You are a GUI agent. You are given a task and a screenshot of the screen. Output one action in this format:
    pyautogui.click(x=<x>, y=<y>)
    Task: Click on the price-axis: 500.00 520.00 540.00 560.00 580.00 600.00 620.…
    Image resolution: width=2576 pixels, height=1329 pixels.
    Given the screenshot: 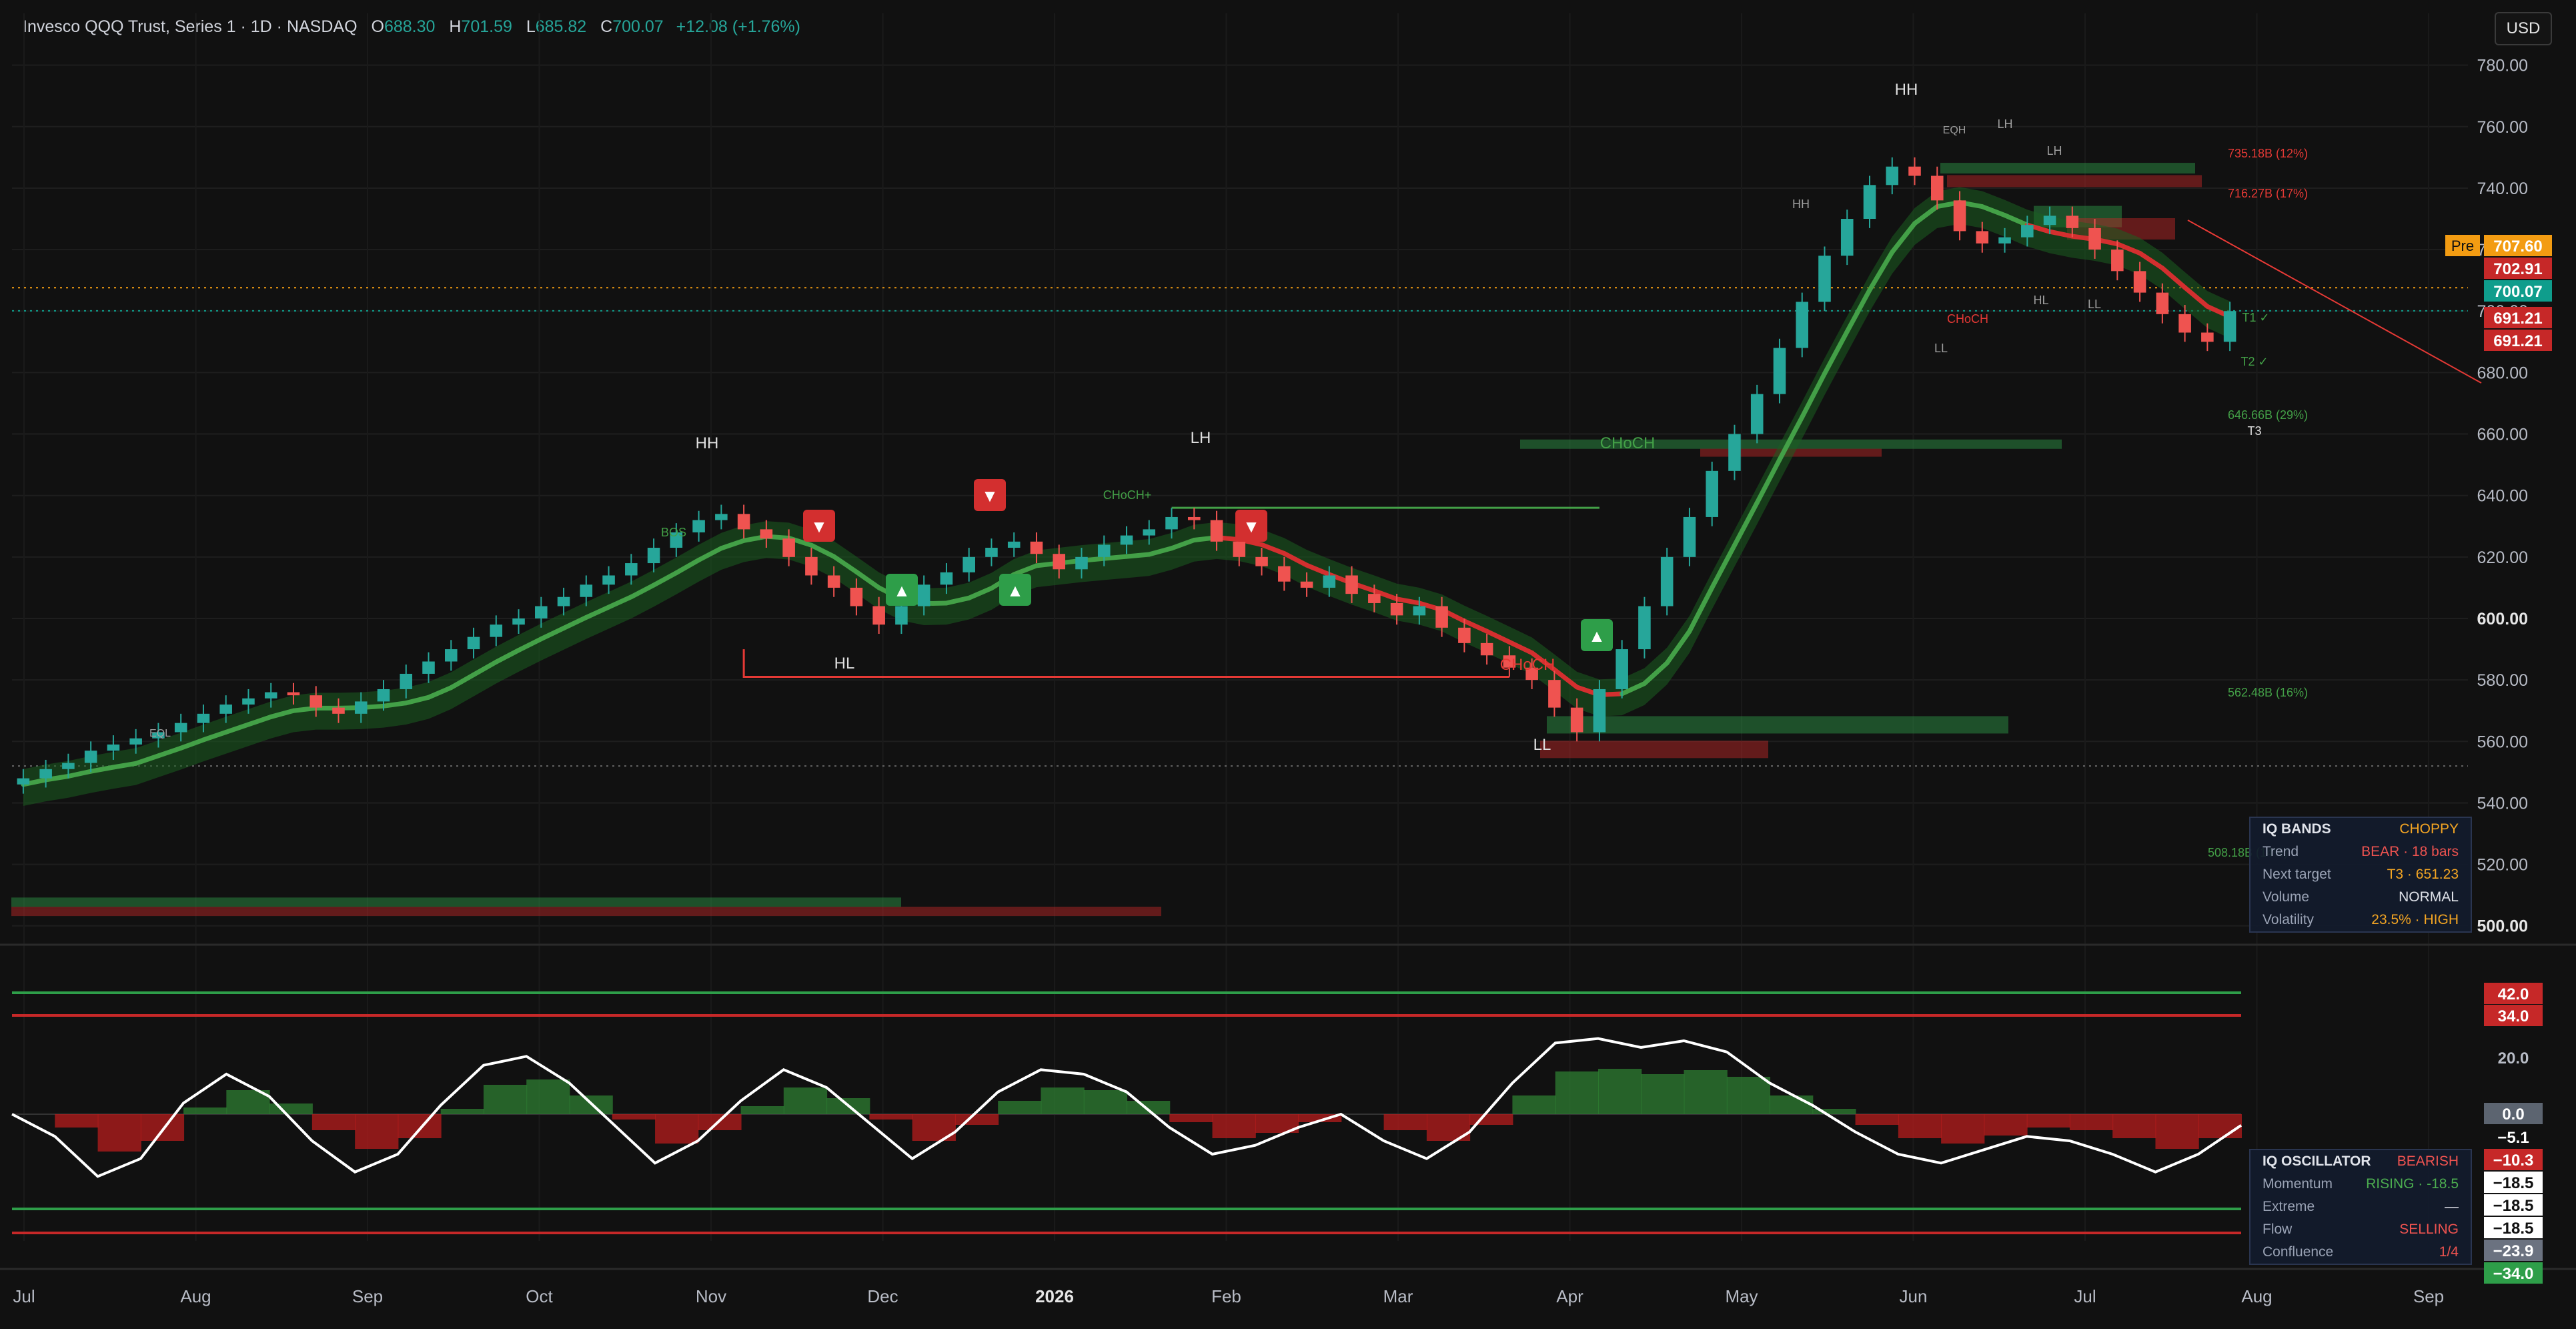 What is the action you would take?
    pyautogui.click(x=2502, y=496)
    